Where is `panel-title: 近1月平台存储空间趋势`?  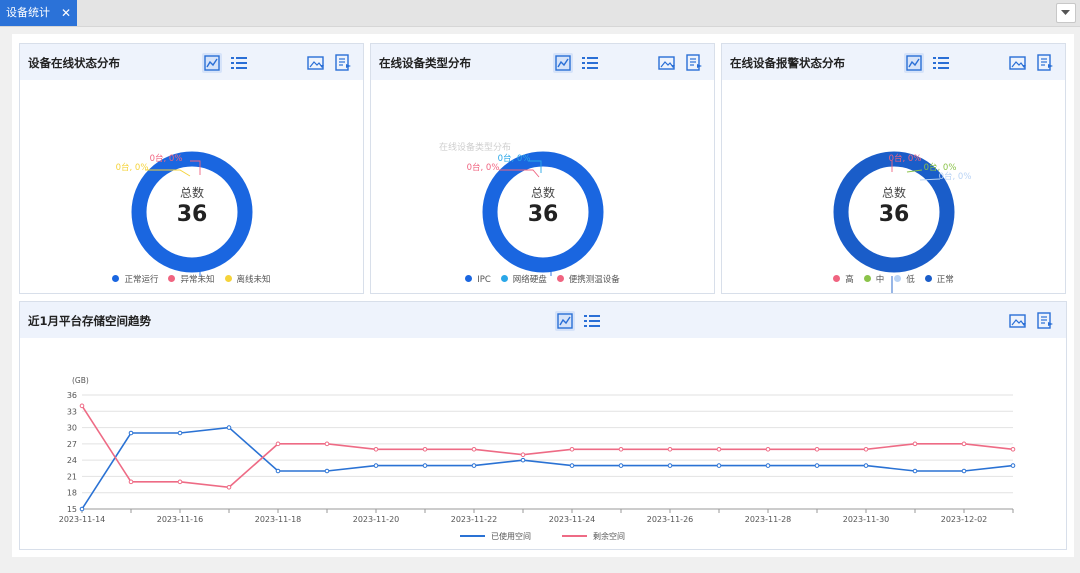 panel-title: 近1月平台存储空间趋势 is located at coordinates (90, 321).